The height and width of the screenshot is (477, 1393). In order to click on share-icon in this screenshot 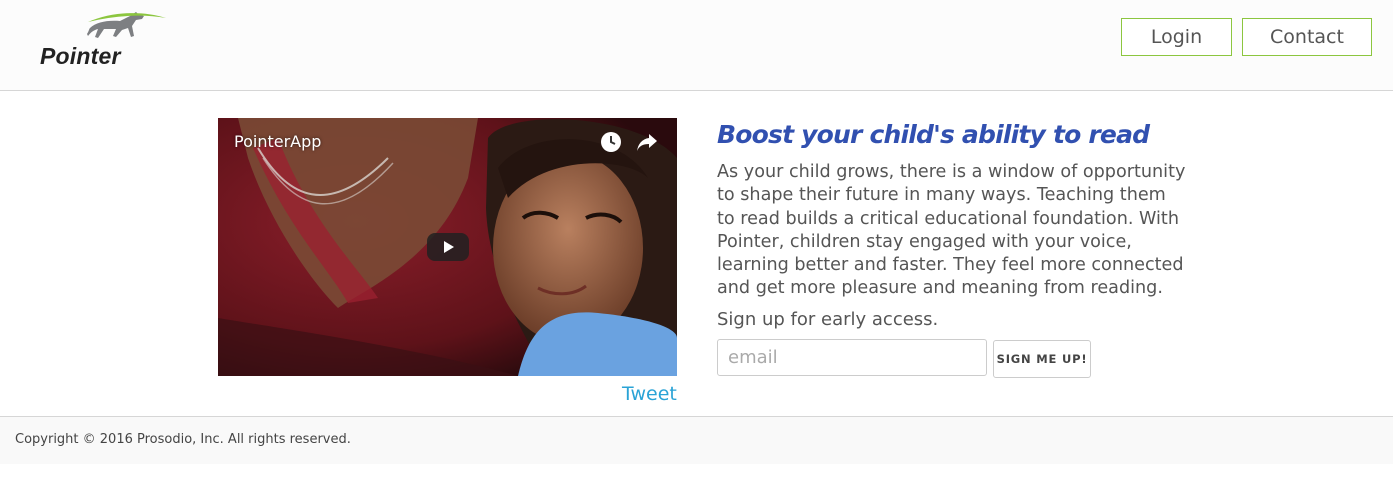, I will do `click(647, 142)`.